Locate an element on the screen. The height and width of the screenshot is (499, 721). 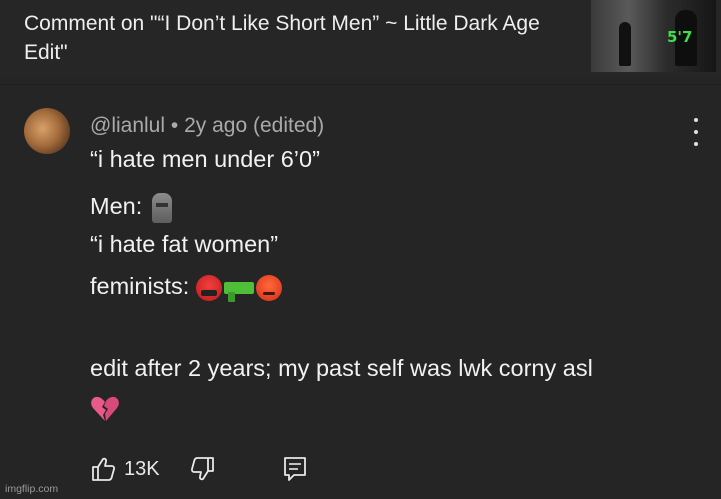
divider is located at coordinates (360, 84).